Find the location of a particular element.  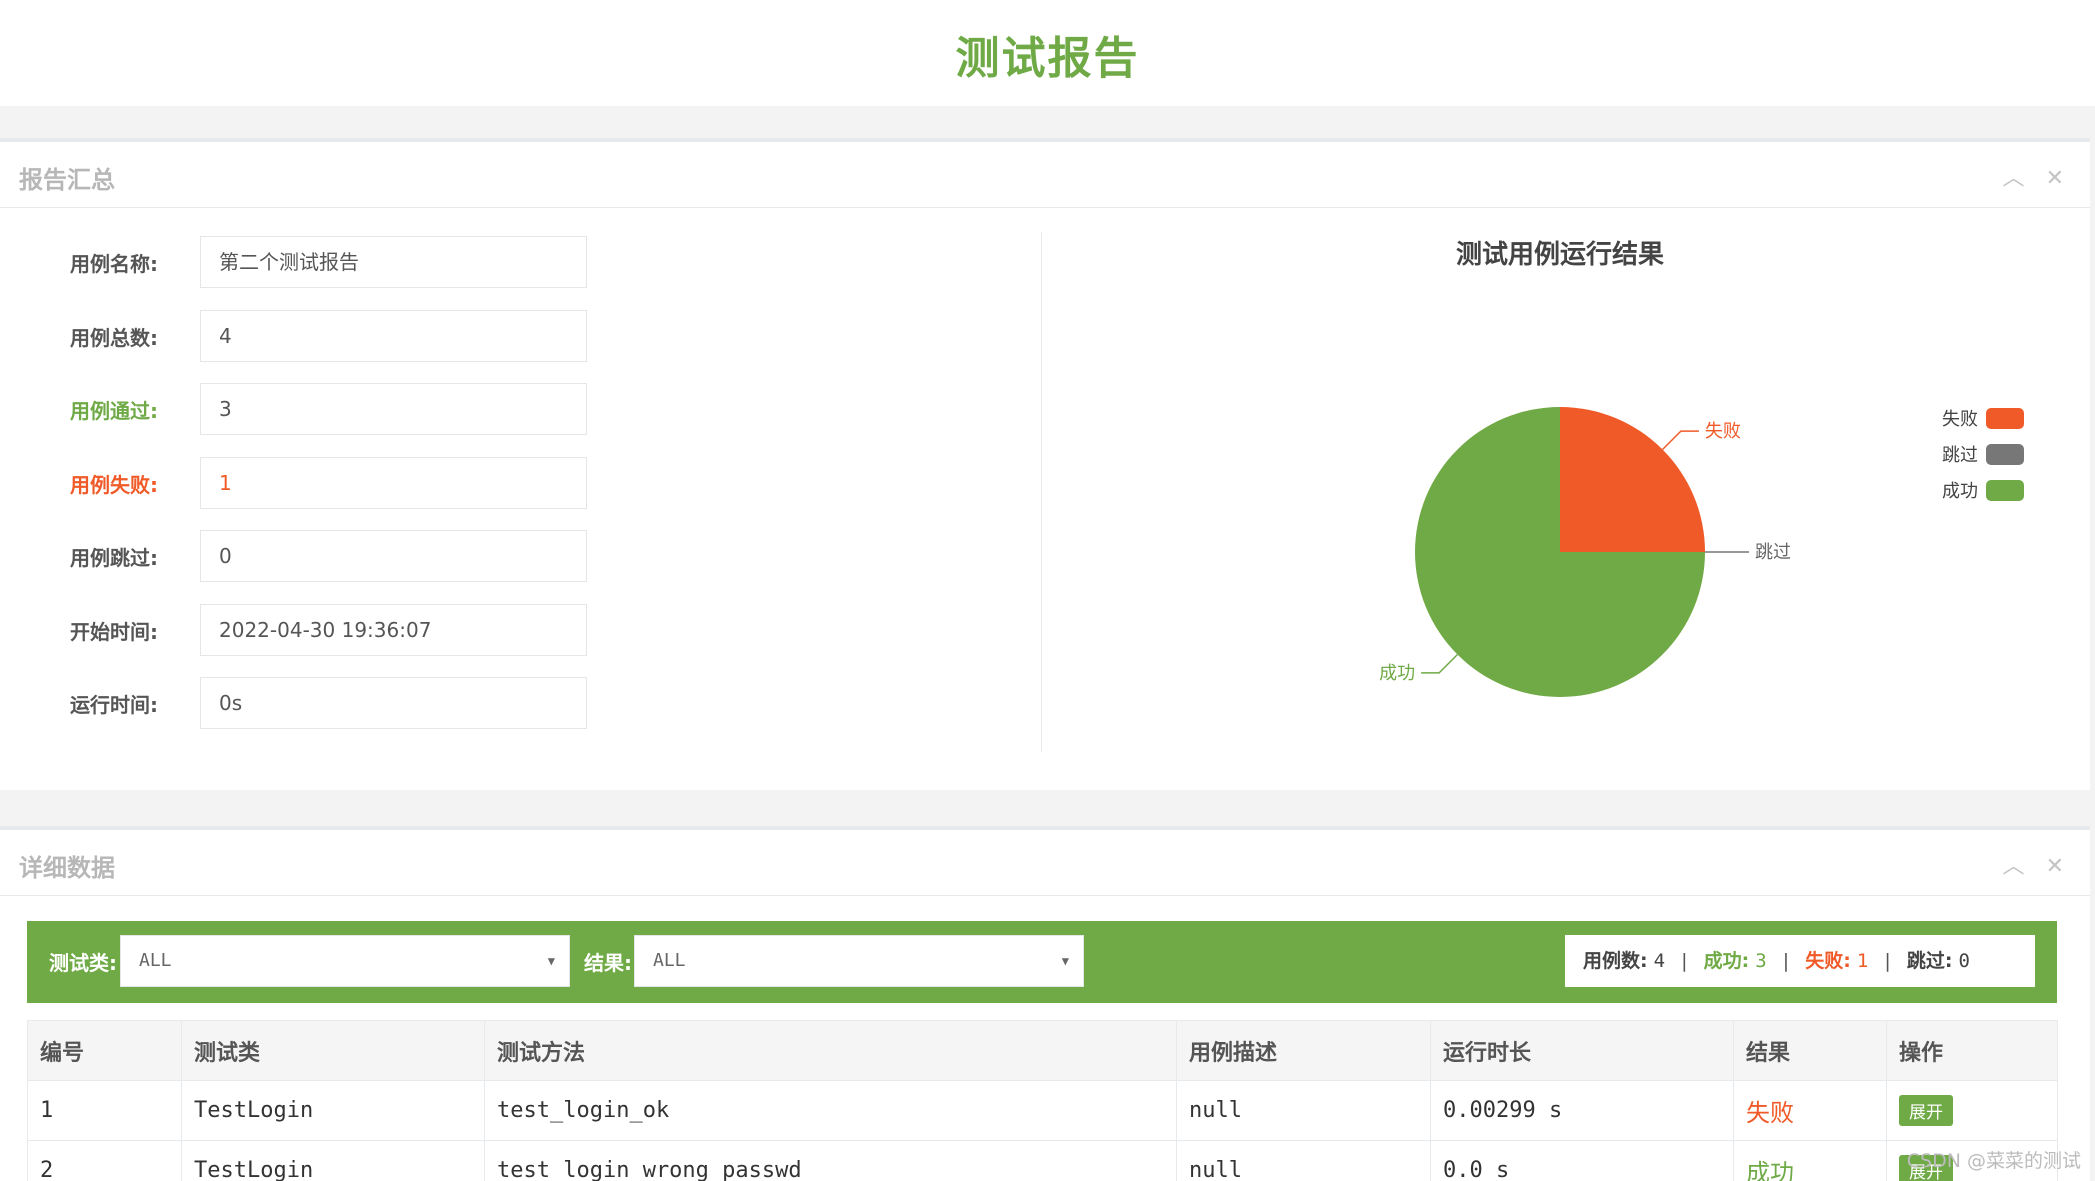

expand-button: 展开 is located at coordinates (1926, 1110).